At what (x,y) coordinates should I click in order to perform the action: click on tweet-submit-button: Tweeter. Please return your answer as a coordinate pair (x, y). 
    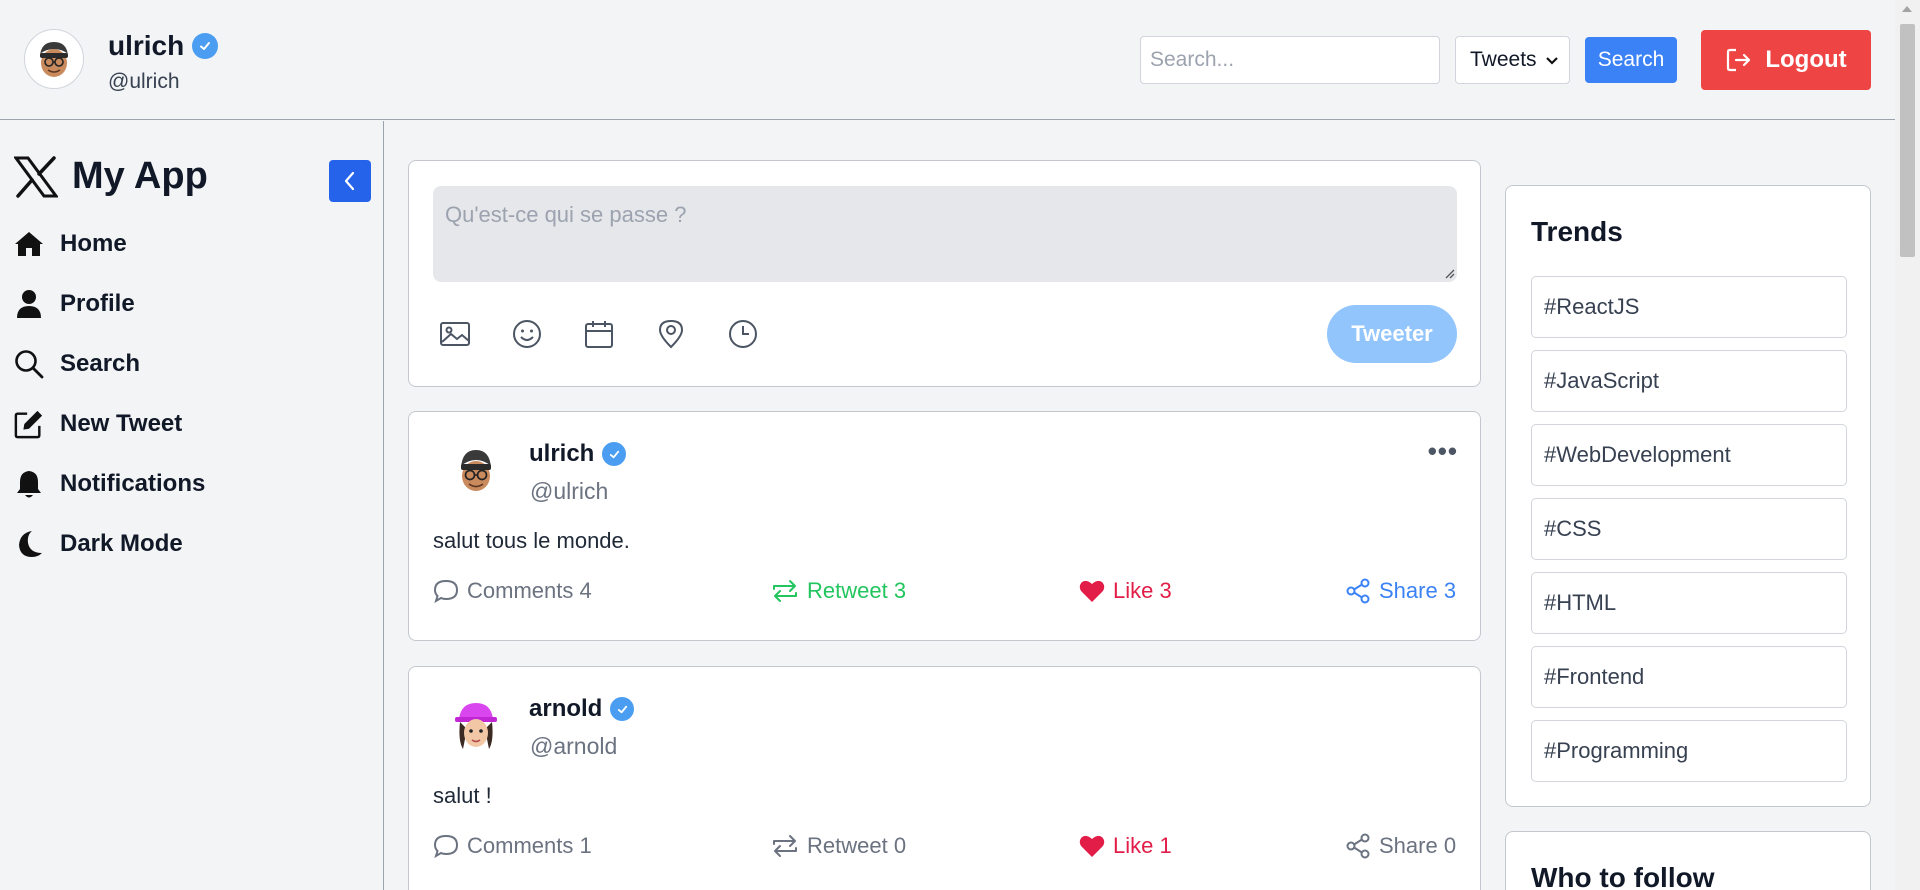
    Looking at the image, I should click on (1392, 334).